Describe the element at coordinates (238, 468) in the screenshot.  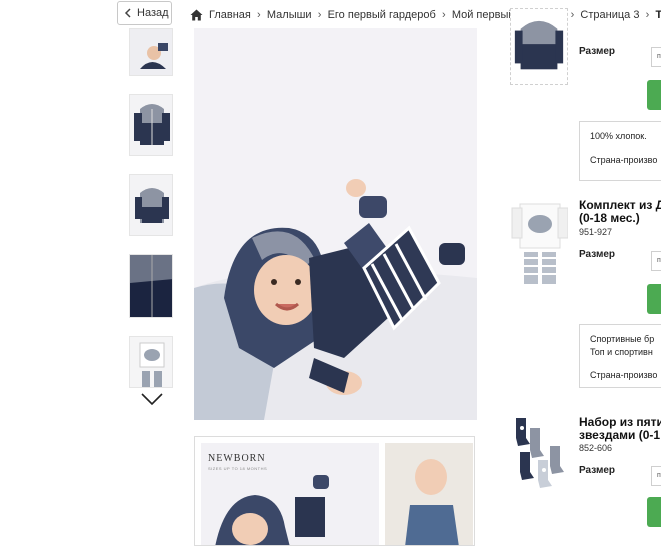
I see `lookbook-subtitle: SIZES UP TO 18 MONTHS` at that location.